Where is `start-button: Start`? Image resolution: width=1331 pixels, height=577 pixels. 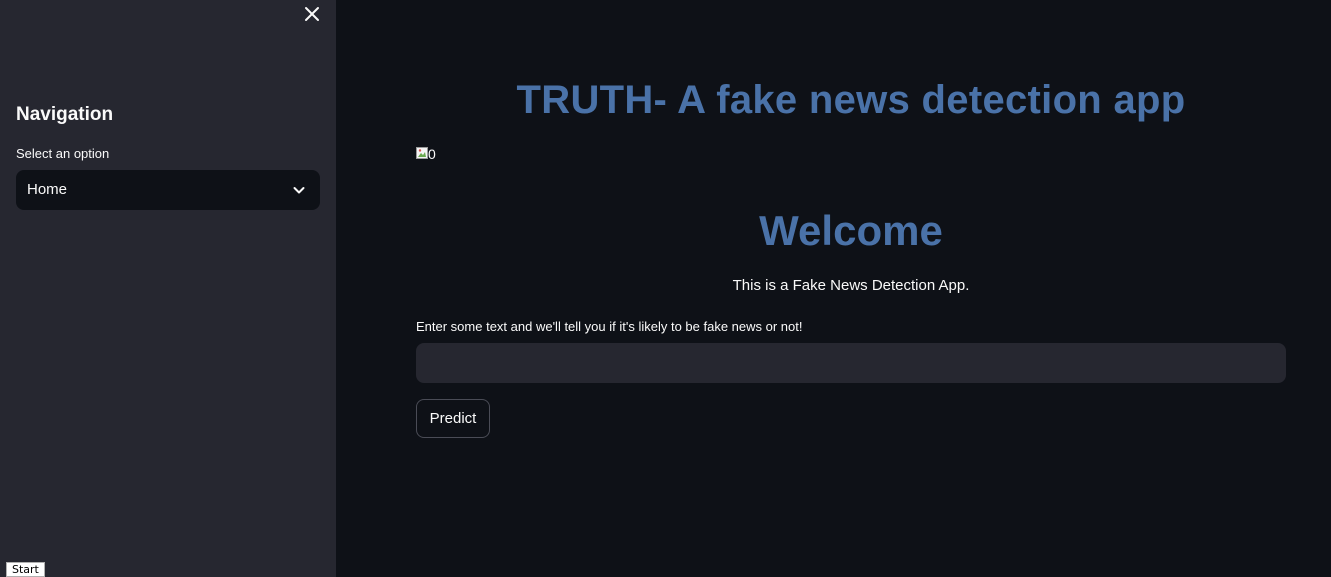
start-button: Start is located at coordinates (25, 569).